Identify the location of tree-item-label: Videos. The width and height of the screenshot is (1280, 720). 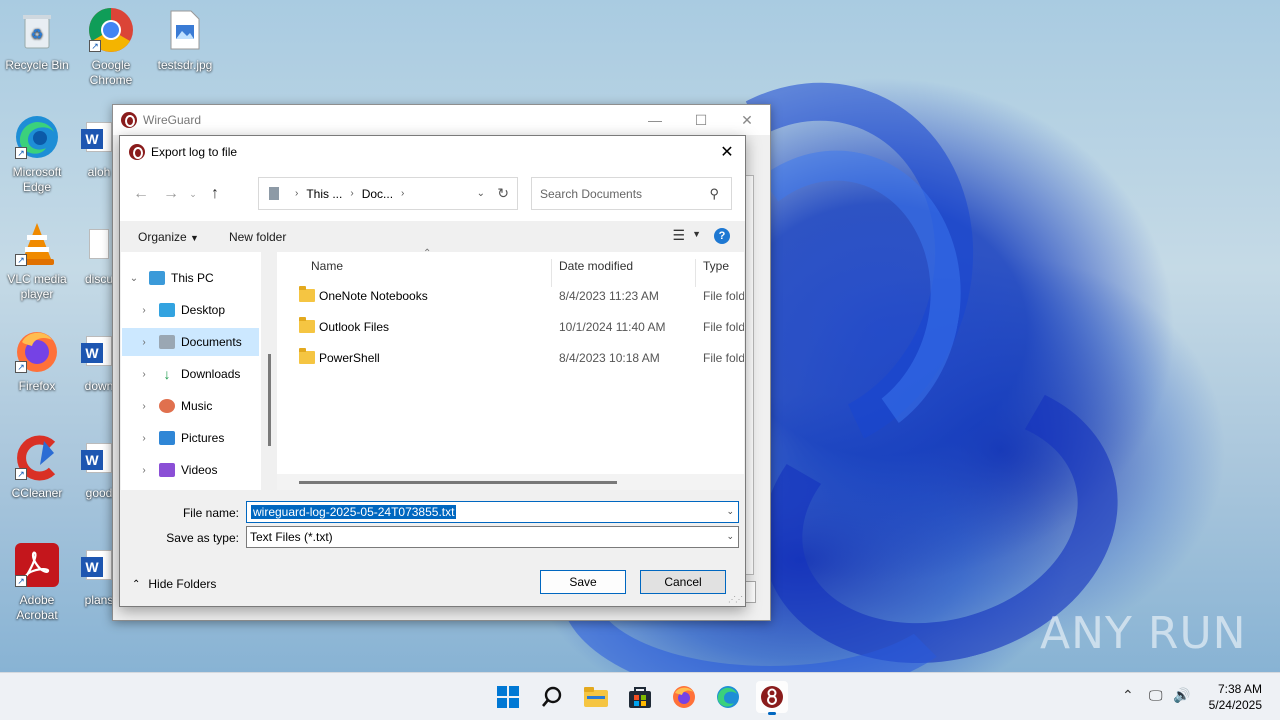
(199, 470).